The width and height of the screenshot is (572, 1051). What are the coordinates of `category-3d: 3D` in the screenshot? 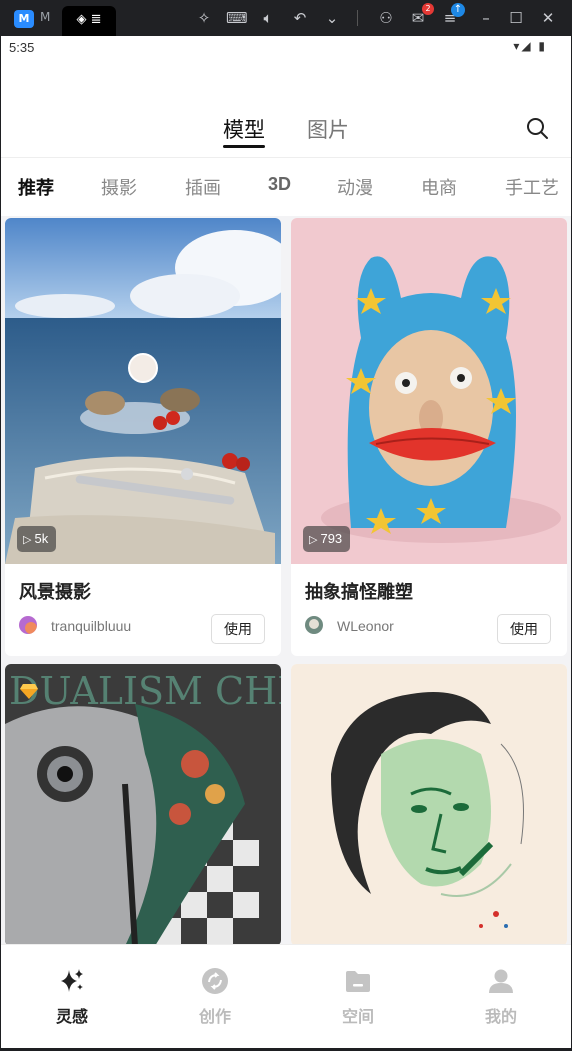 It's located at (279, 184).